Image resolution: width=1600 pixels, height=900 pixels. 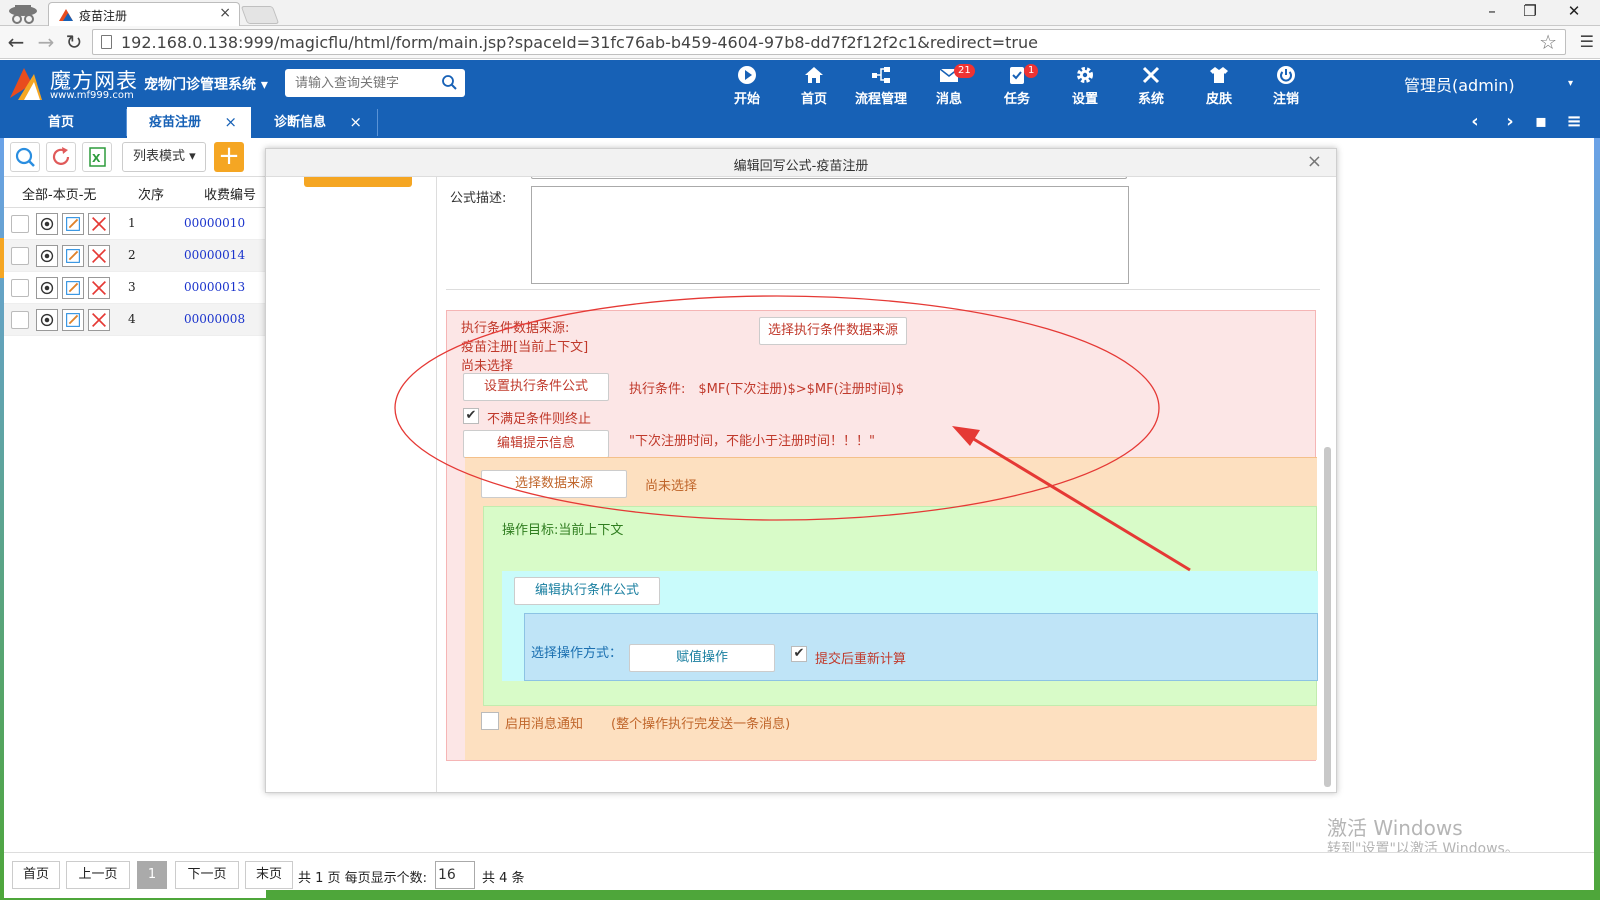 What do you see at coordinates (260, 15) in the screenshot?
I see `new-tab-button` at bounding box center [260, 15].